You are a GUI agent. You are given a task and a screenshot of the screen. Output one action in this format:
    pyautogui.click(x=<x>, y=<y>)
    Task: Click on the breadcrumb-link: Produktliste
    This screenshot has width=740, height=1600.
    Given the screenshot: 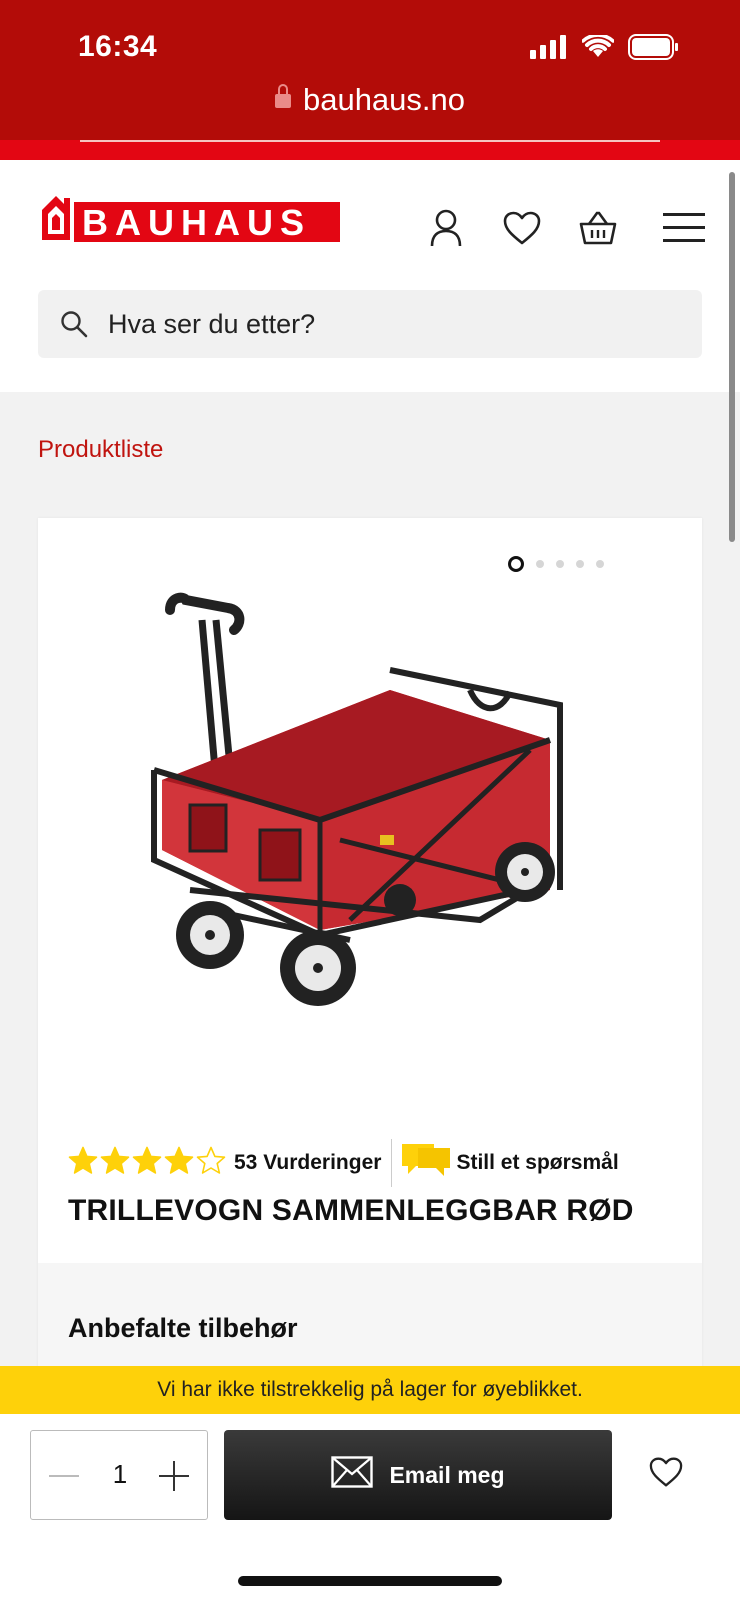 What is the action you would take?
    pyautogui.click(x=100, y=450)
    